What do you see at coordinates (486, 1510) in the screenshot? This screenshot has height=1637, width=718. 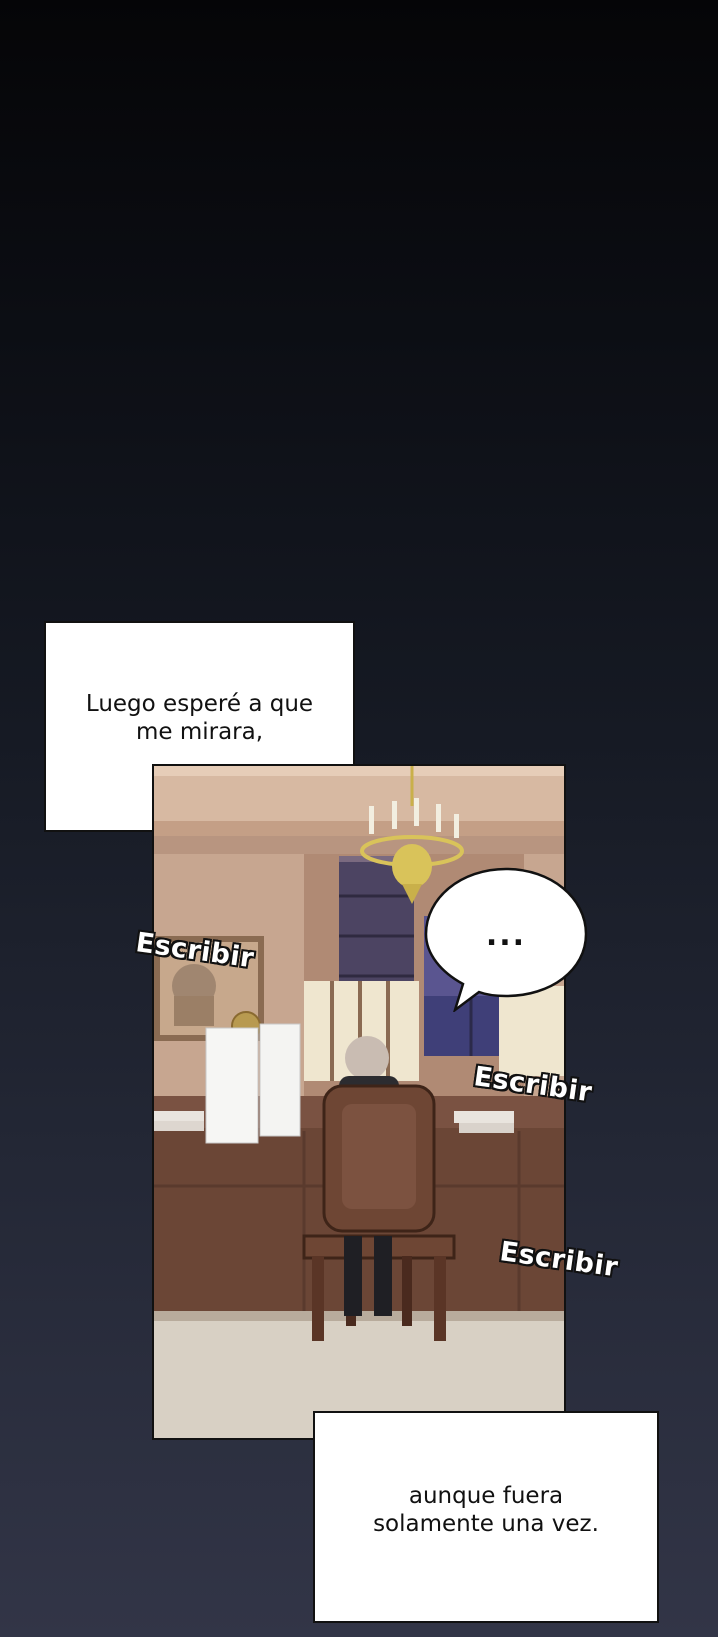 I see `narration-text-bottom: aunque fuera solamente una vez.` at bounding box center [486, 1510].